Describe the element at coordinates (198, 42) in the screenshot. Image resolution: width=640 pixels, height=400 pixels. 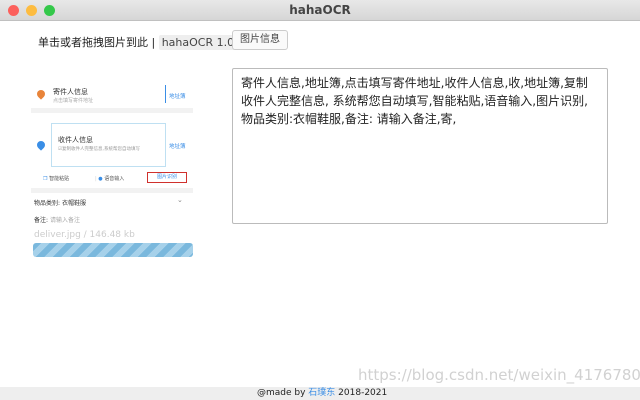
I see `version-badge: hahaOCR 1.0` at that location.